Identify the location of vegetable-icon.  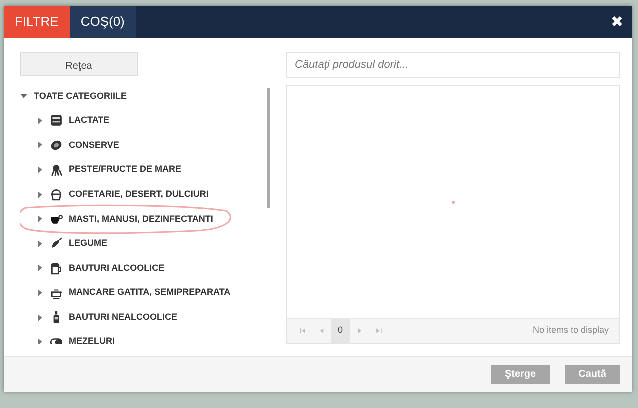
(56, 243).